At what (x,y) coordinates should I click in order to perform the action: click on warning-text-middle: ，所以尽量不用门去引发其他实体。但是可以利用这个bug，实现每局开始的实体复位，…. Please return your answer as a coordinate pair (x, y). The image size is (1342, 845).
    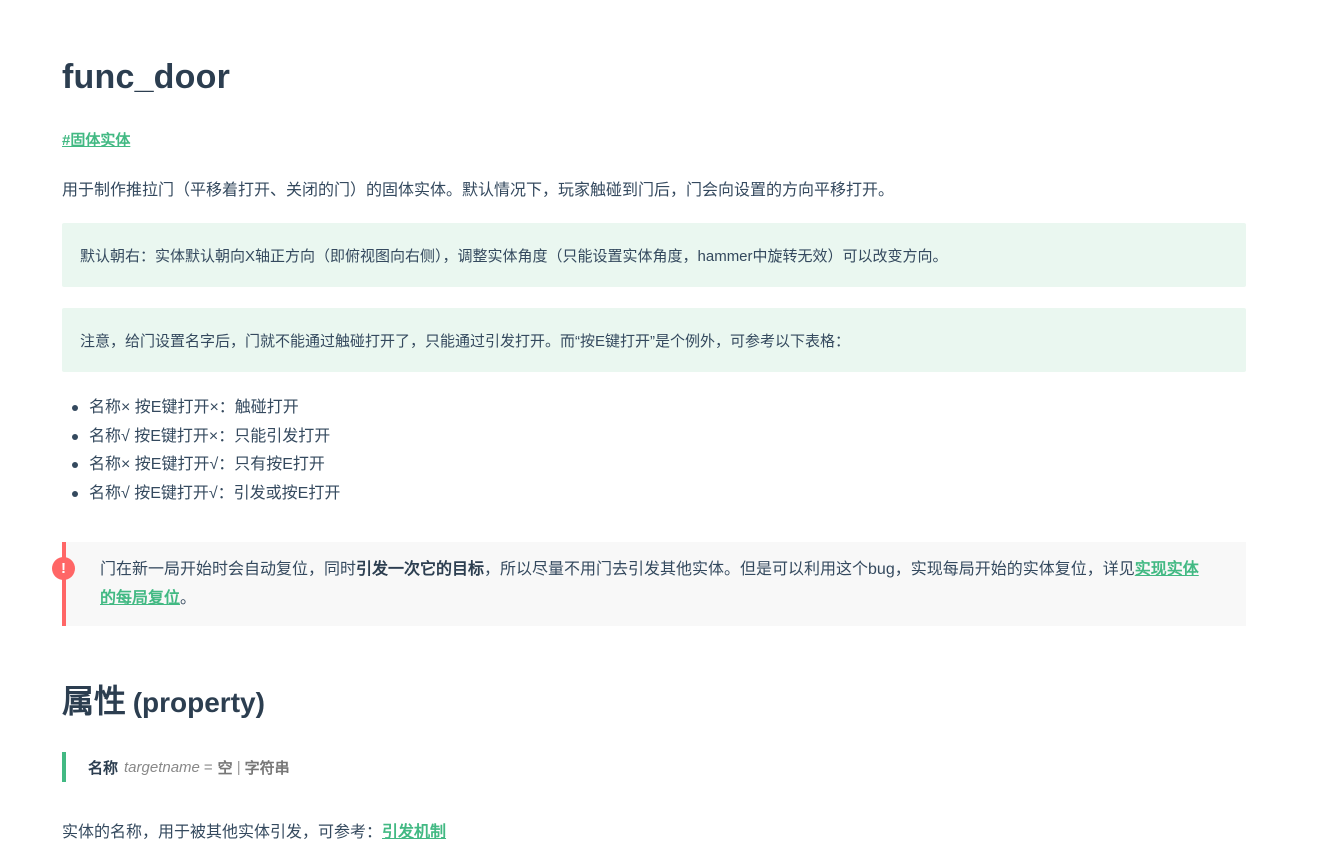
    Looking at the image, I should click on (809, 569).